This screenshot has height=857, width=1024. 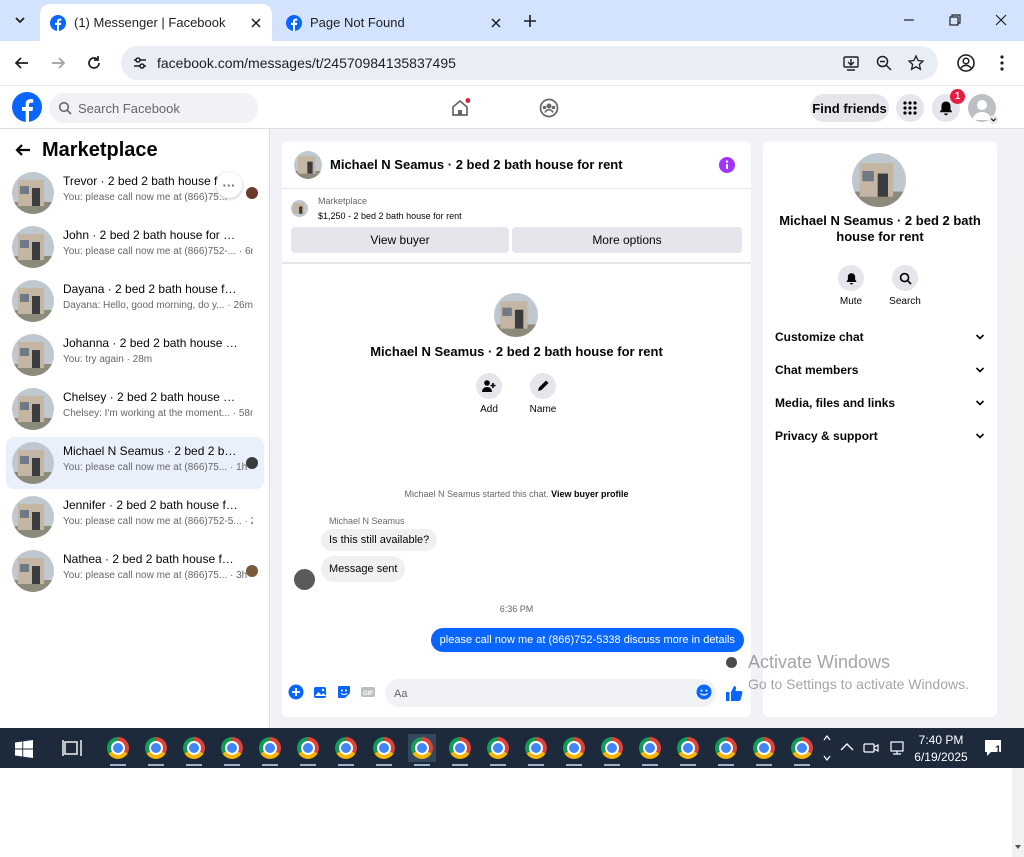 I want to click on search-button, so click(x=905, y=278).